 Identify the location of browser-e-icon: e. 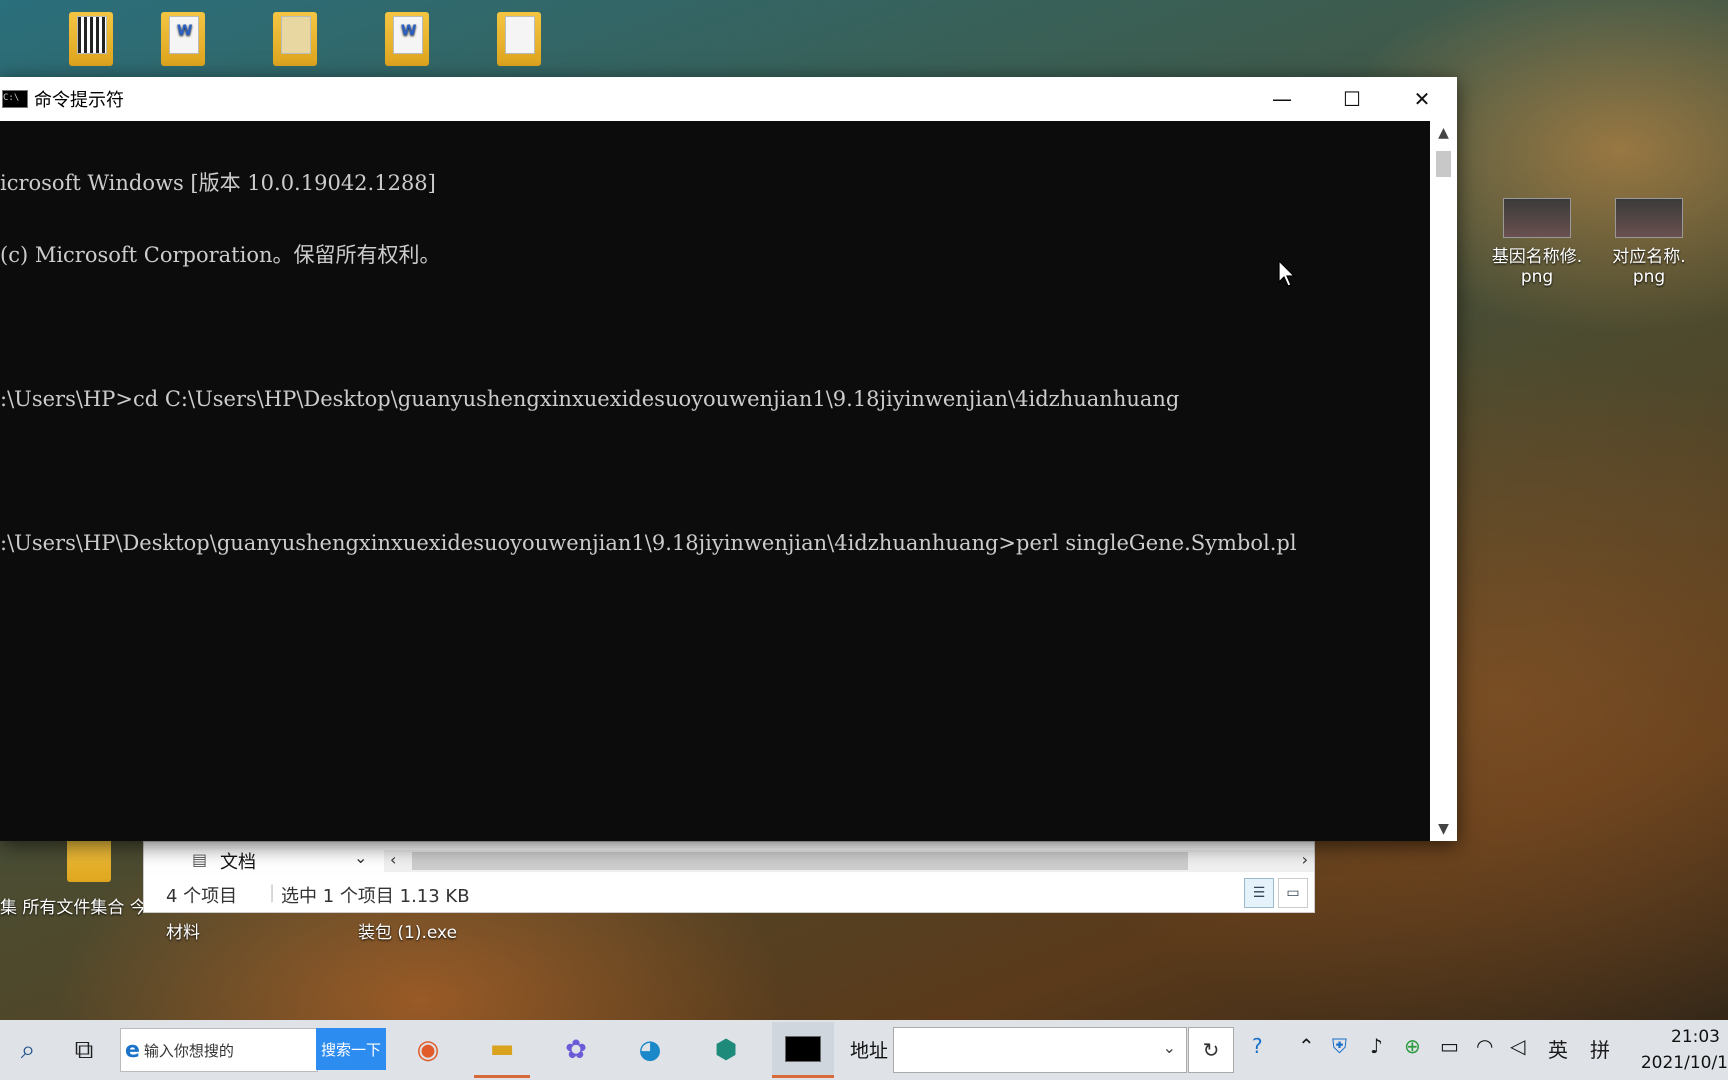
(132, 1050).